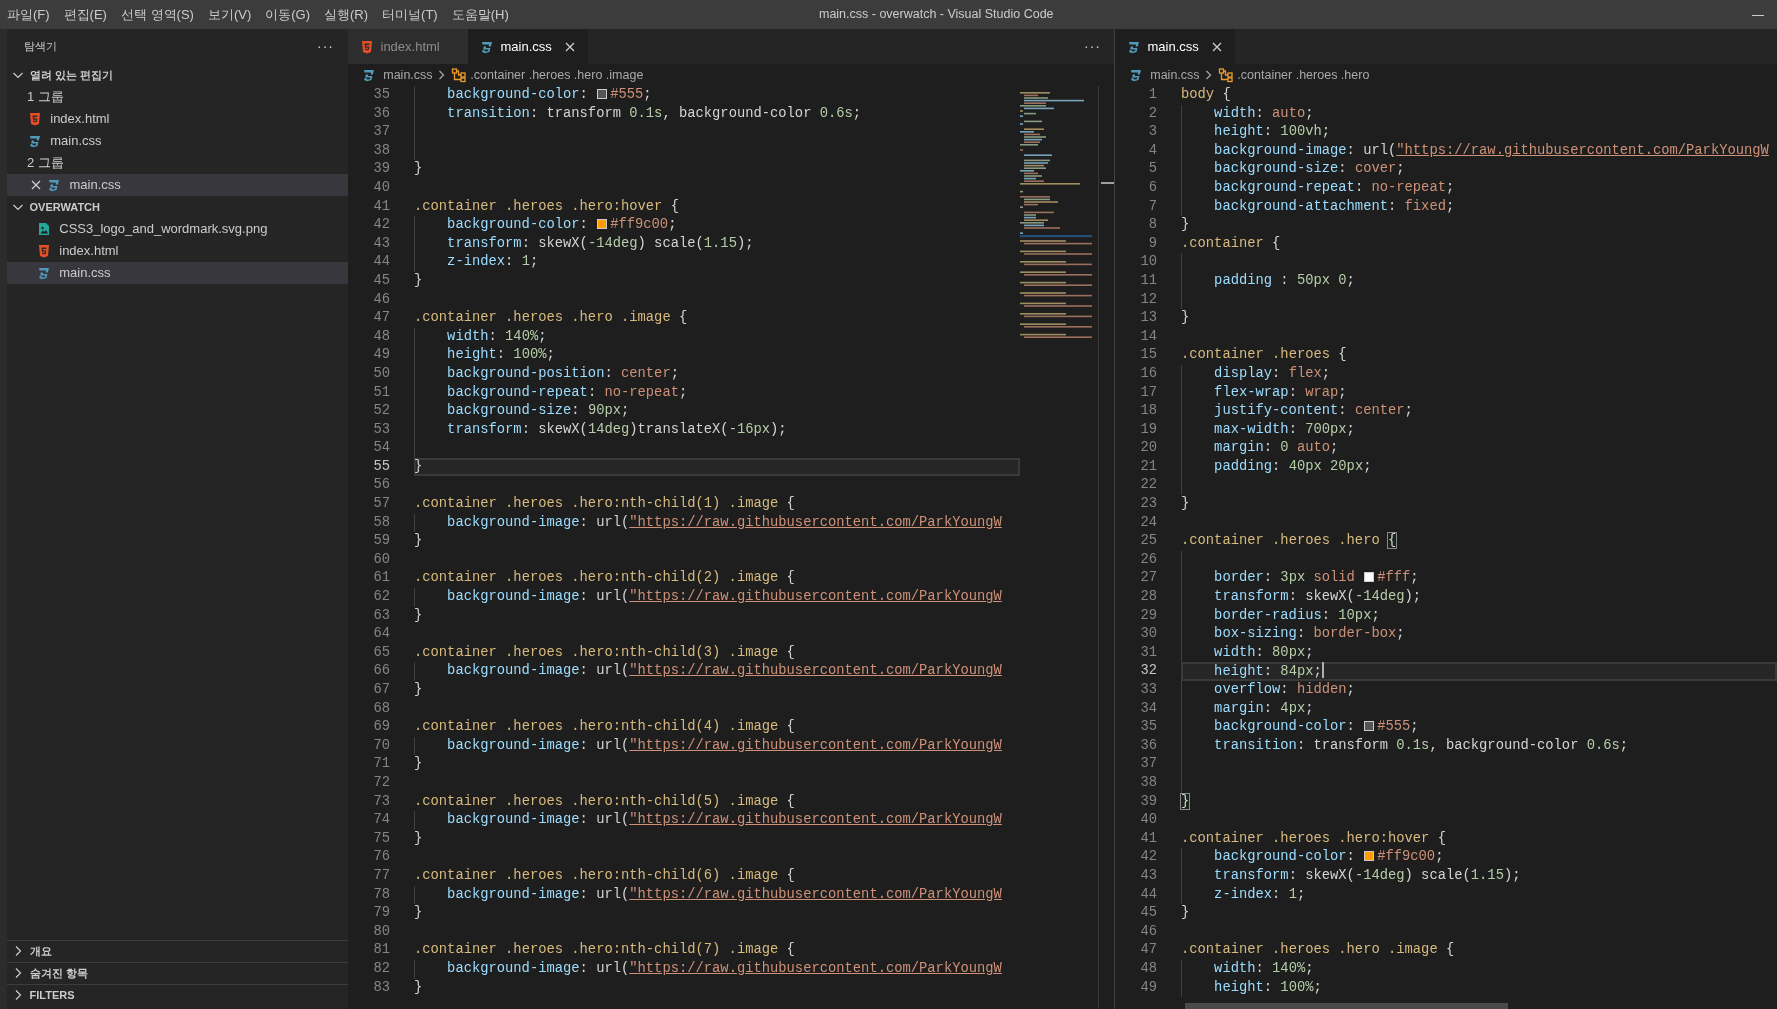 This screenshot has width=1777, height=1009. I want to click on line-number: 15, so click(1148, 355).